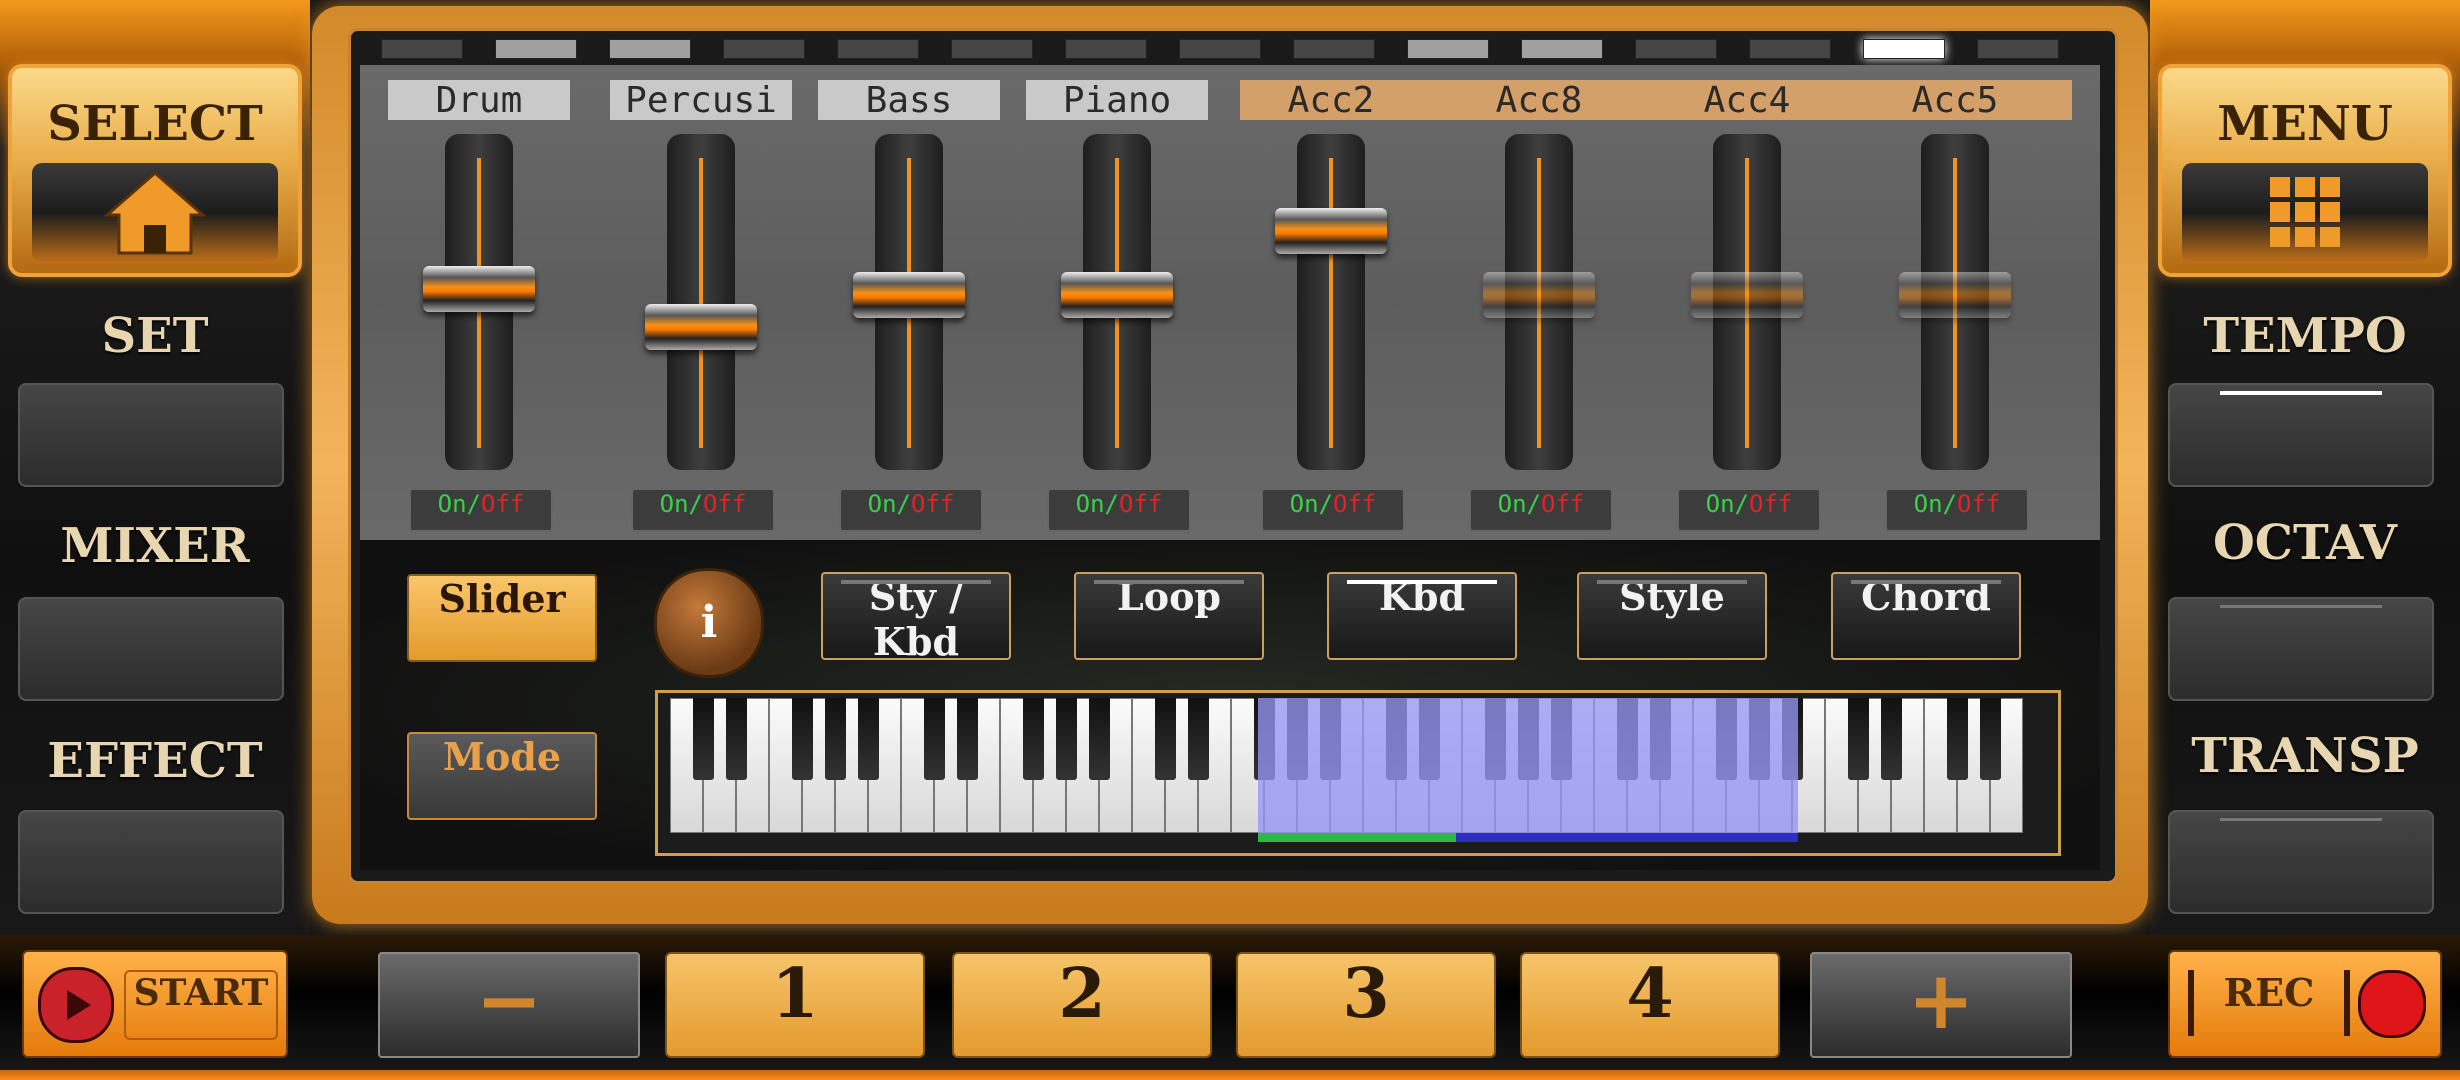 The height and width of the screenshot is (1080, 2460). I want to click on rec-button: REC, so click(2305, 1004).